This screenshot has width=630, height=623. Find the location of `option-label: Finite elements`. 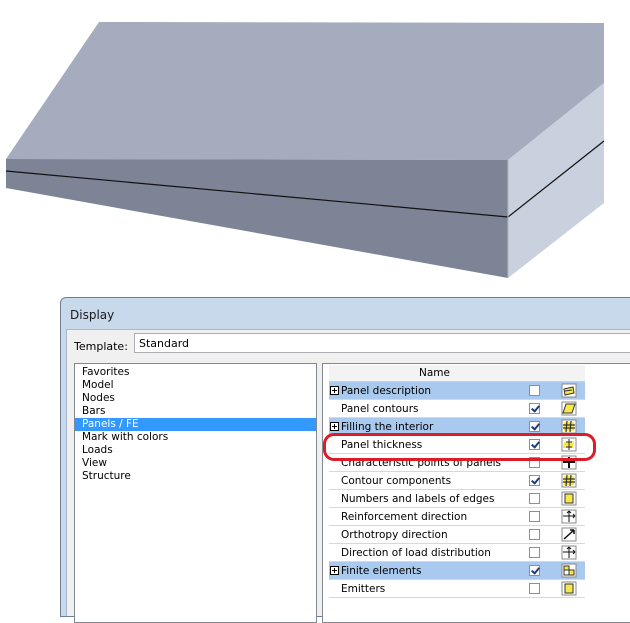

option-label: Finite elements is located at coordinates (381, 571).